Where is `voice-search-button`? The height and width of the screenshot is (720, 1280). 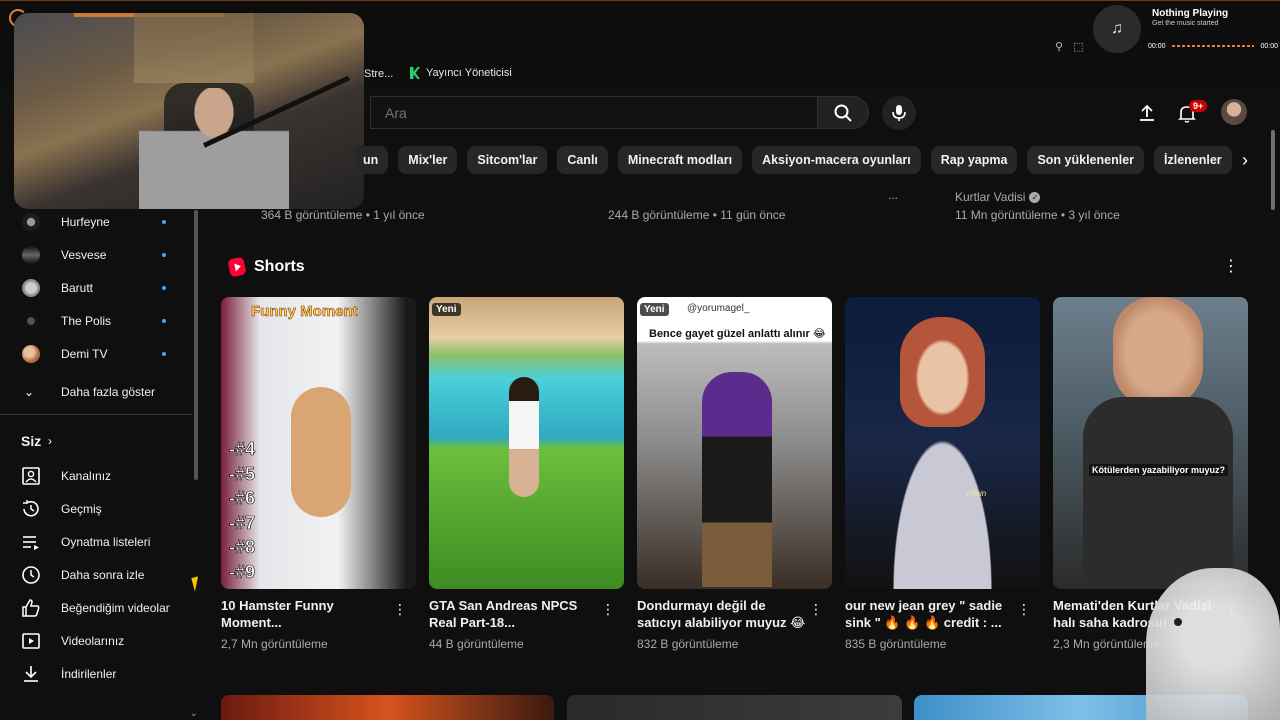
voice-search-button is located at coordinates (899, 113).